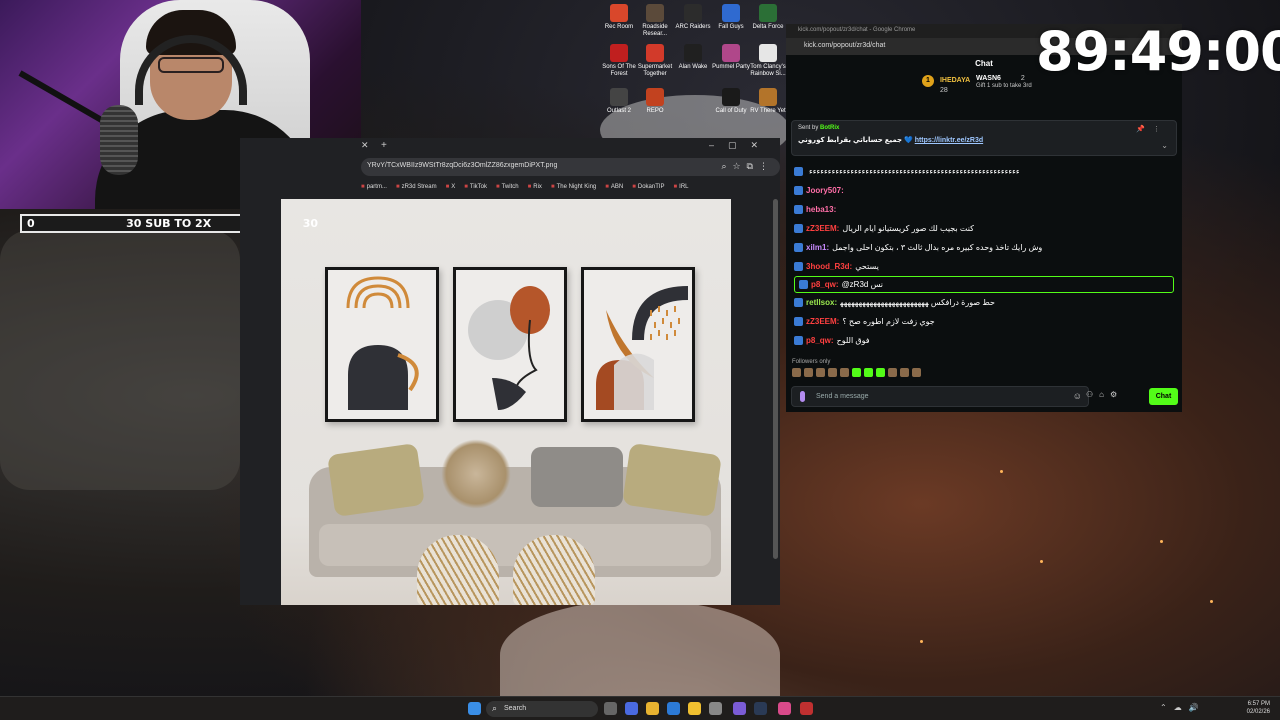 The image size is (1280, 720). What do you see at coordinates (31, 223) in the screenshot?
I see `sub-goal-start: 0` at bounding box center [31, 223].